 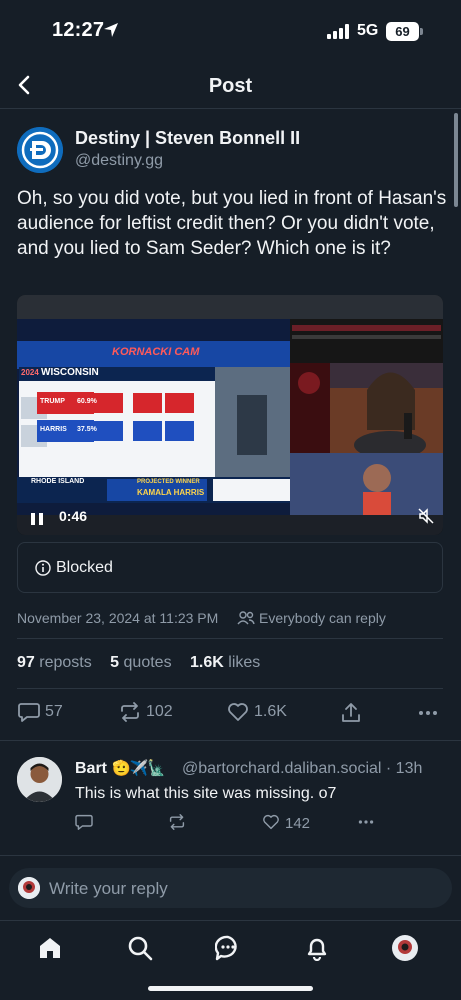 I want to click on likes-count: 1.6K, so click(x=207, y=662).